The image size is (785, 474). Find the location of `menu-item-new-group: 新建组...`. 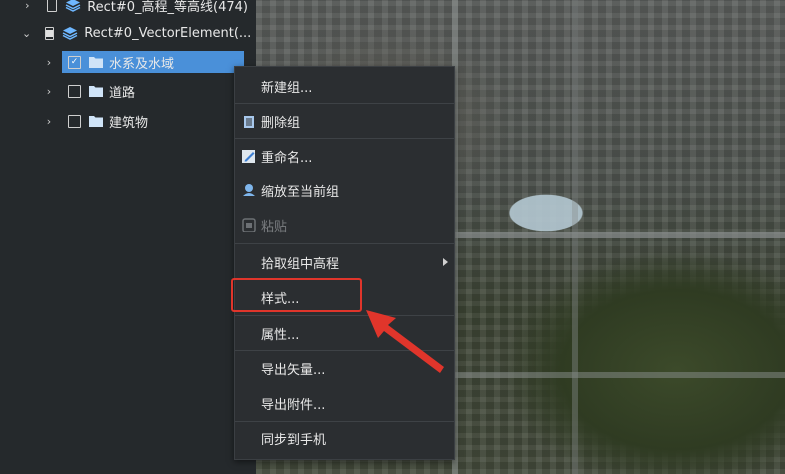

menu-item-new-group: 新建组... is located at coordinates (344, 86).